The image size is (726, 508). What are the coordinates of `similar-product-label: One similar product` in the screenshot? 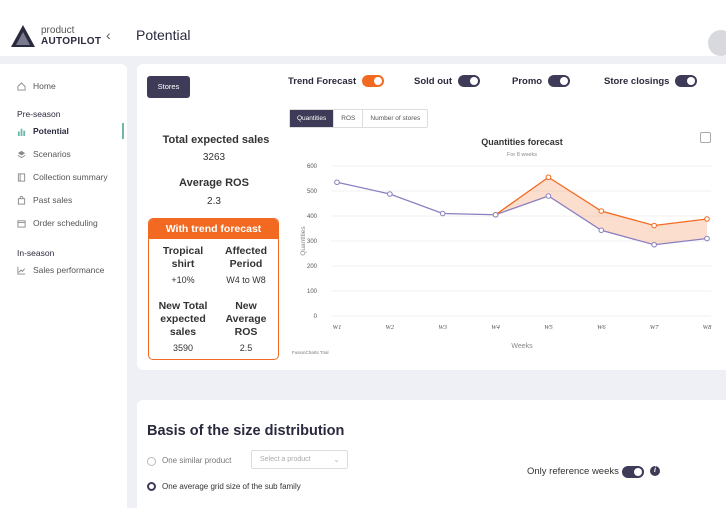 It's located at (197, 460).